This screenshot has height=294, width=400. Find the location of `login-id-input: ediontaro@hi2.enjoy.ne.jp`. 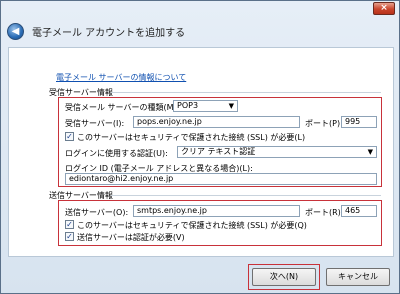

login-id-input: ediontaro@hi2.enjoy.ne.jp is located at coordinates (221, 179).